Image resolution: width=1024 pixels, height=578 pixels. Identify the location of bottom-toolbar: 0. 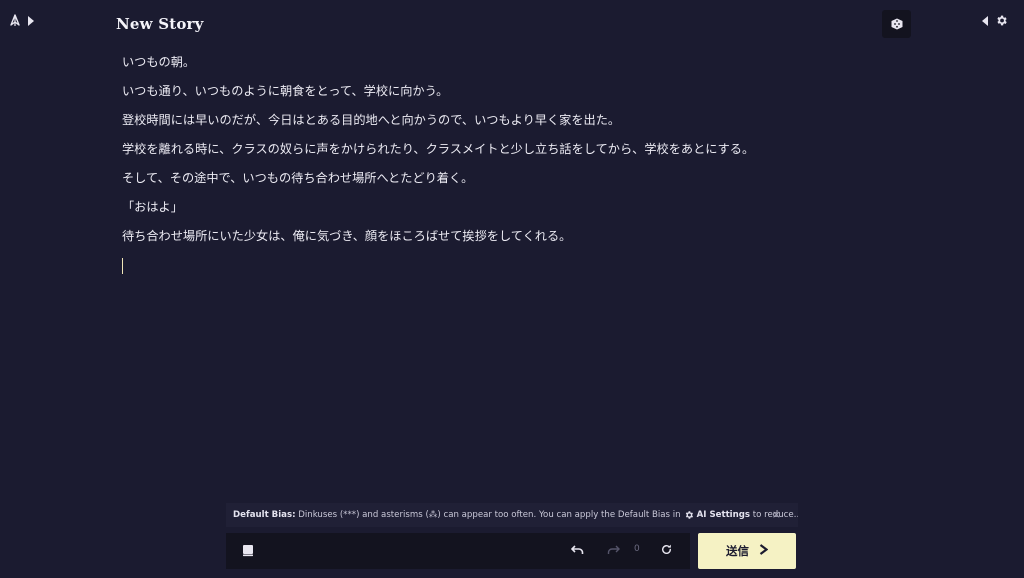
(458, 551).